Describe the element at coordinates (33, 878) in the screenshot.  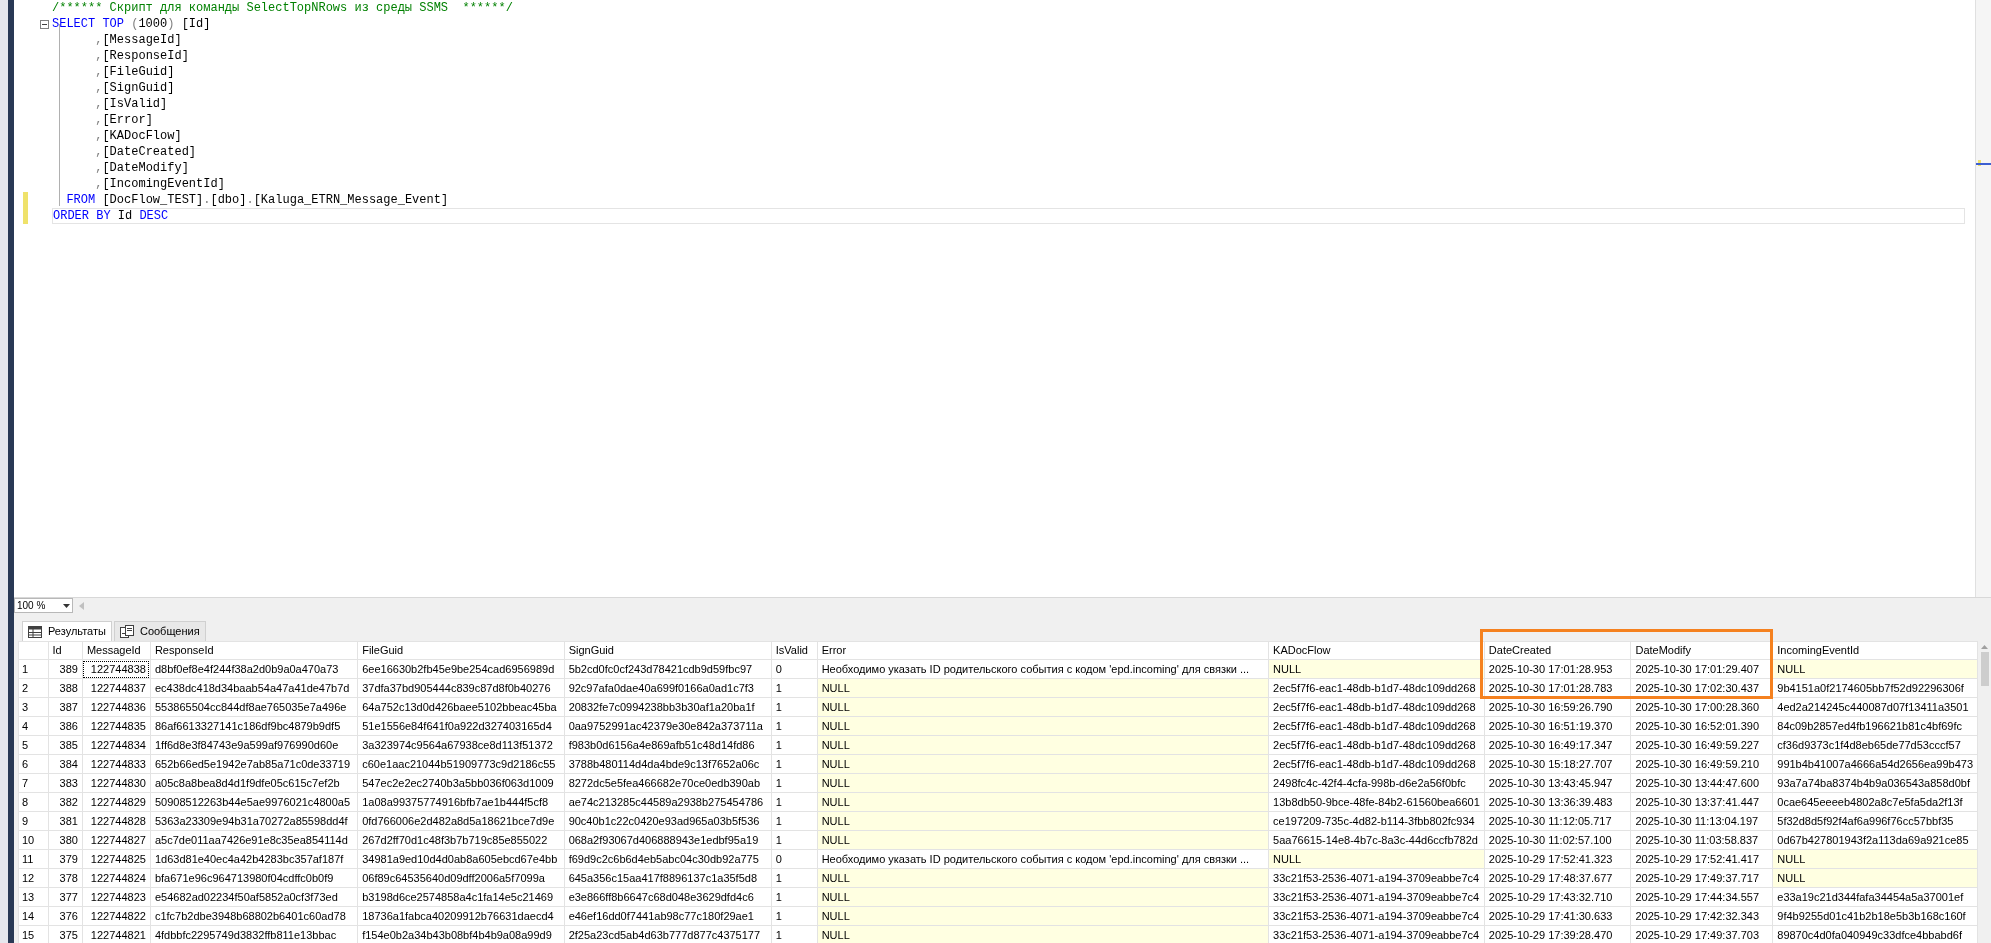
I see `row-number: 12` at that location.